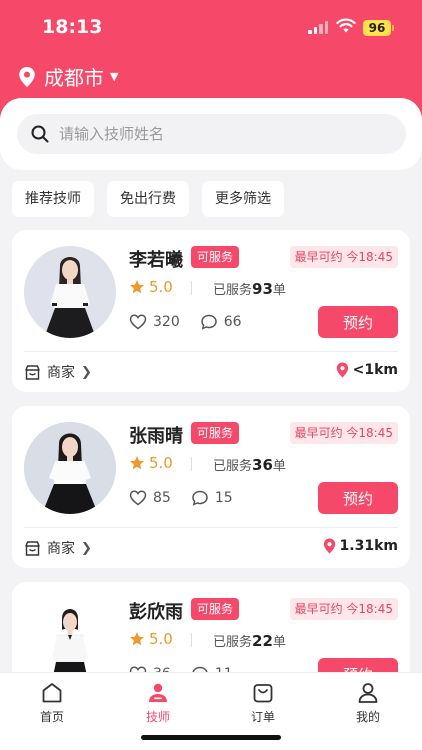  Describe the element at coordinates (185, 322) in the screenshot. I see `social-stats: 320 66` at that location.